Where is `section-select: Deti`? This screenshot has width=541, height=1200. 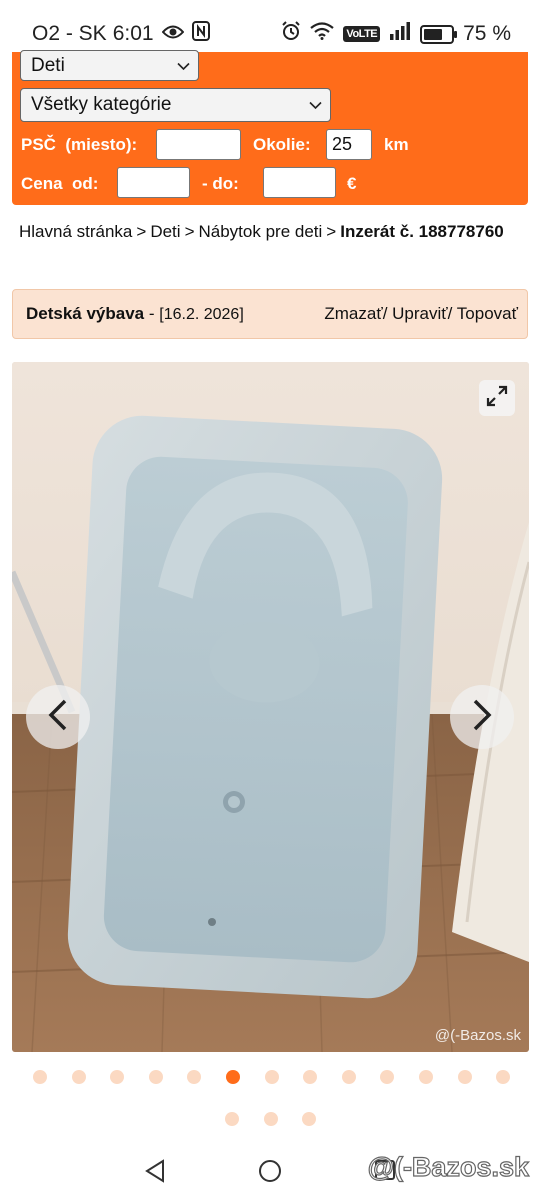
section-select: Deti is located at coordinates (109, 65).